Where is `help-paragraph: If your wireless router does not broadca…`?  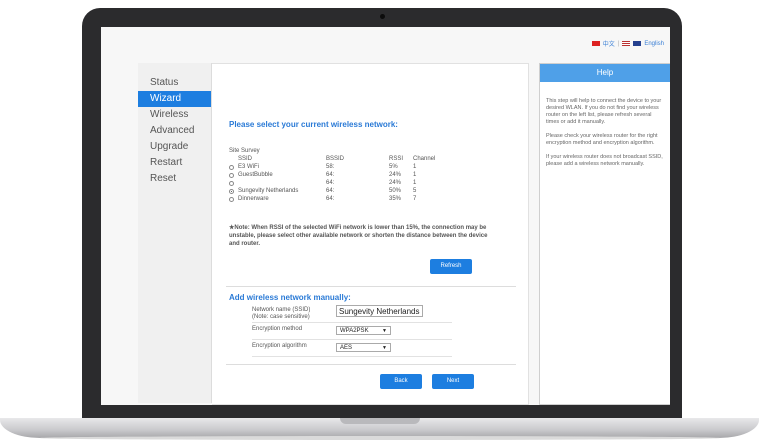
help-paragraph: If your wireless router does not broadca… is located at coordinates (604, 160).